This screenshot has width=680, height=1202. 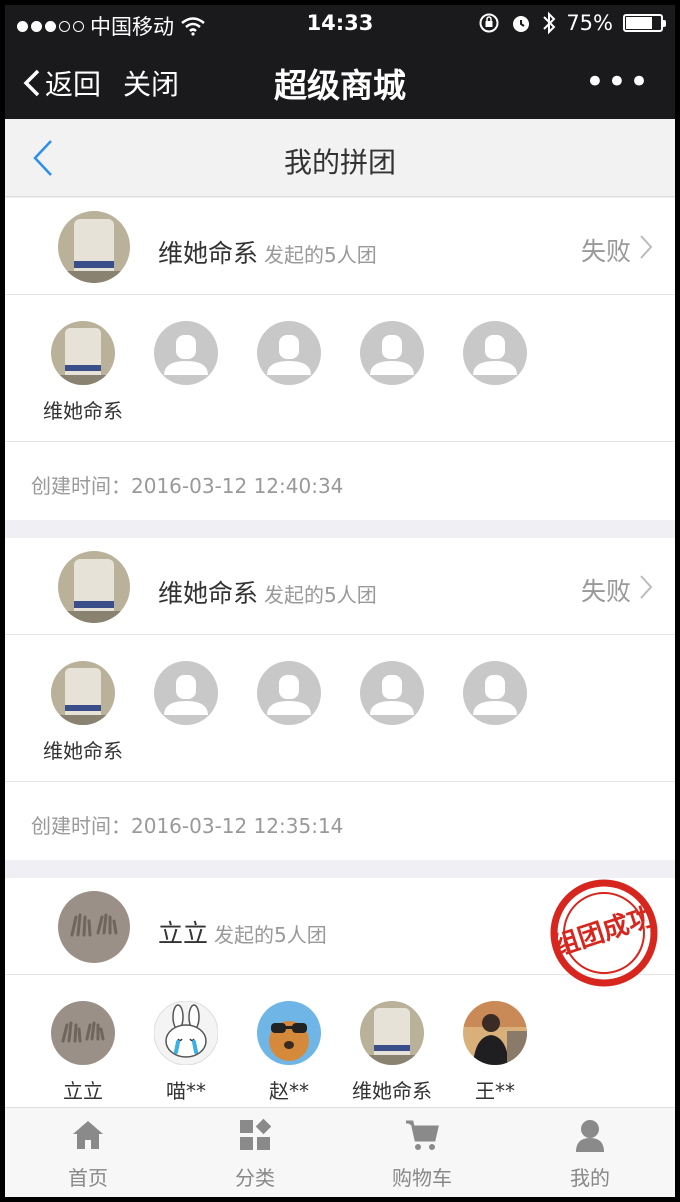 I want to click on battery-icon, so click(x=644, y=23).